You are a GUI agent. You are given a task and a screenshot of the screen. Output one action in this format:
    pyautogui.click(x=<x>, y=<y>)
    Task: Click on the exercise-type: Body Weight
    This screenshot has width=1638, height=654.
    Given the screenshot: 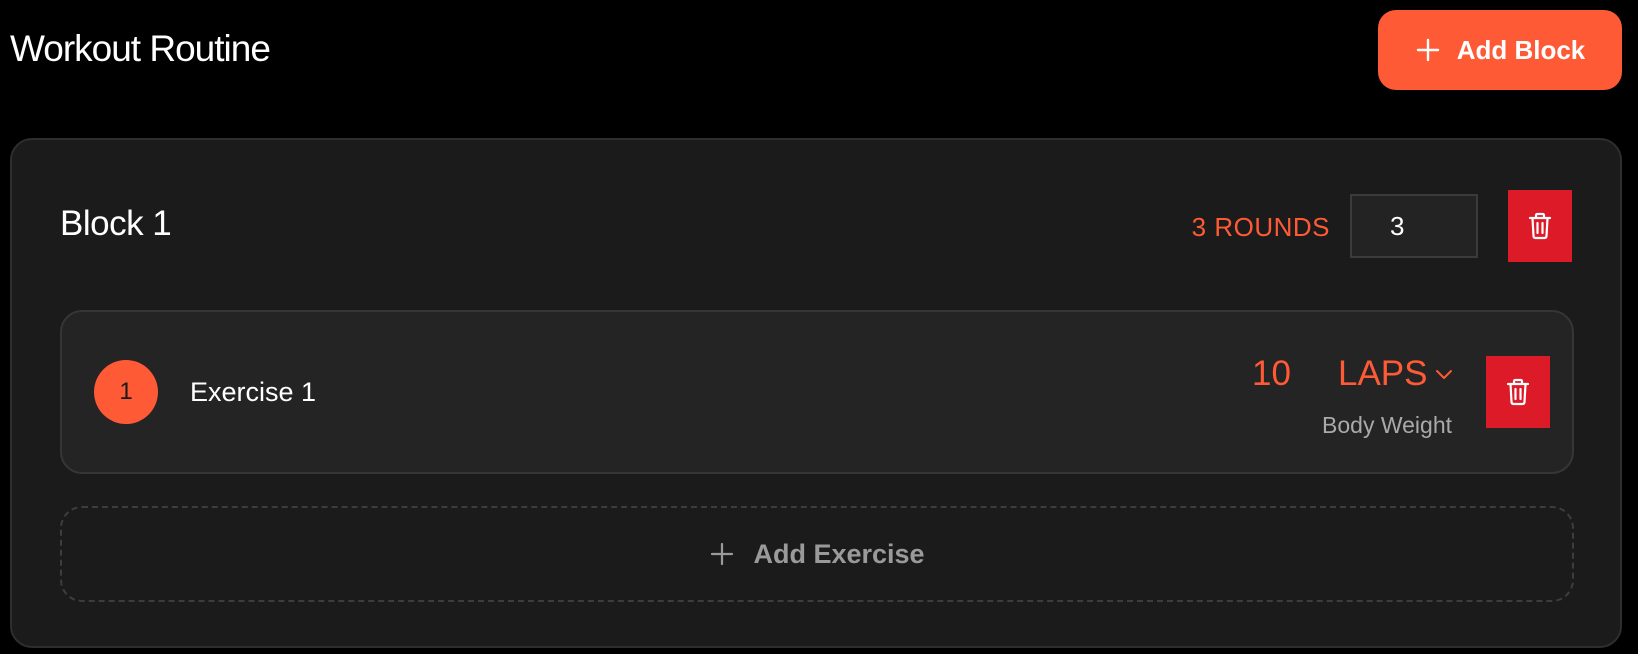 What is the action you would take?
    pyautogui.click(x=1387, y=425)
    